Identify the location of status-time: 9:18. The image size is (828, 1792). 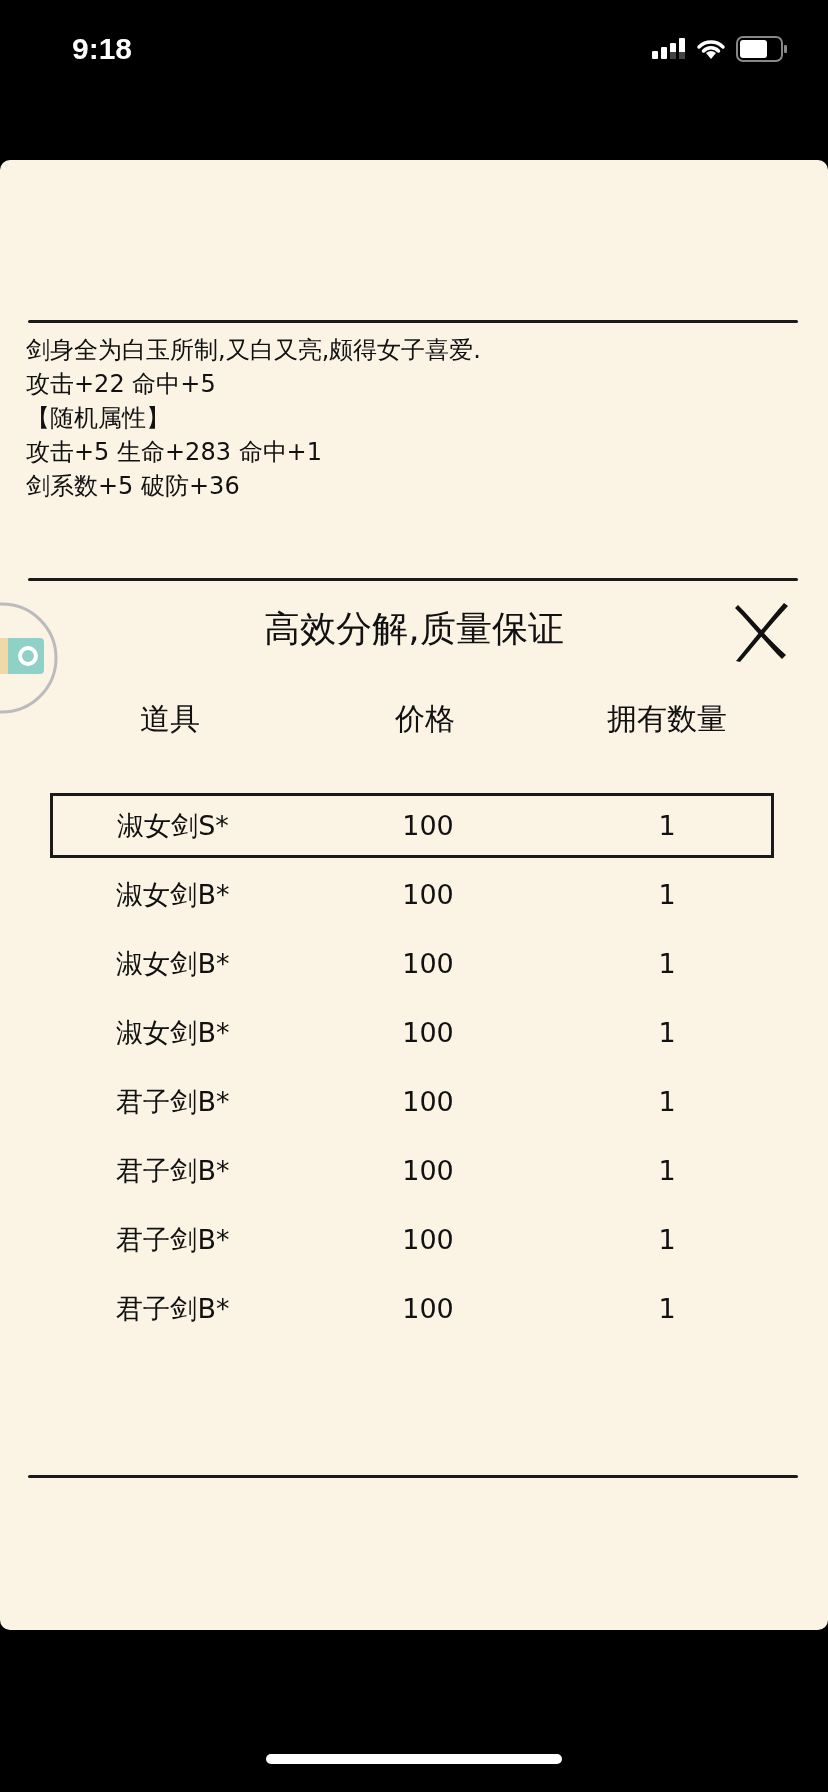
(102, 49).